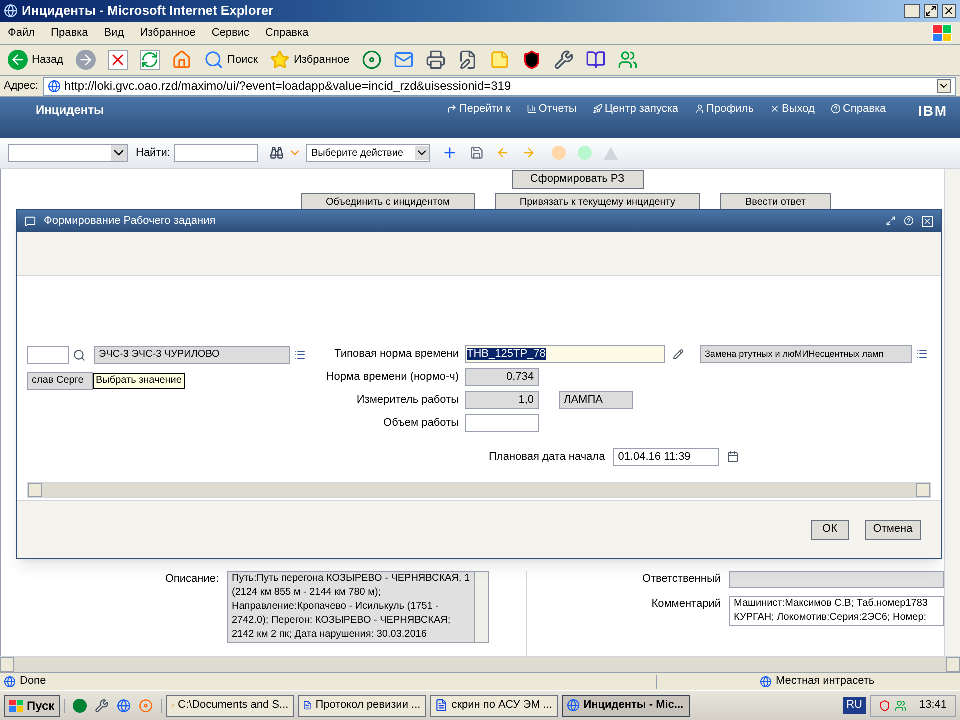 This screenshot has height=720, width=960. What do you see at coordinates (806, 354) in the screenshot?
I see `norm-name-field: Замена ртутных и люМИНесцентных ламп` at bounding box center [806, 354].